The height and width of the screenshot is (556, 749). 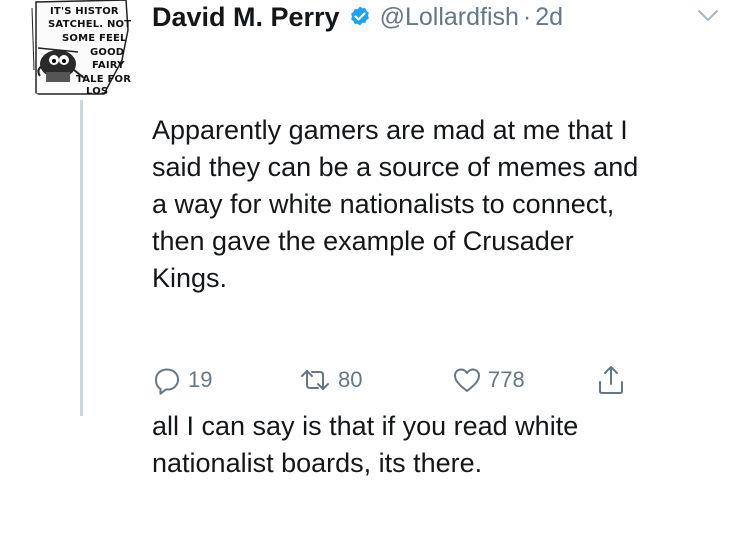 I want to click on avatar-text-line: FAIRY, so click(x=108, y=65).